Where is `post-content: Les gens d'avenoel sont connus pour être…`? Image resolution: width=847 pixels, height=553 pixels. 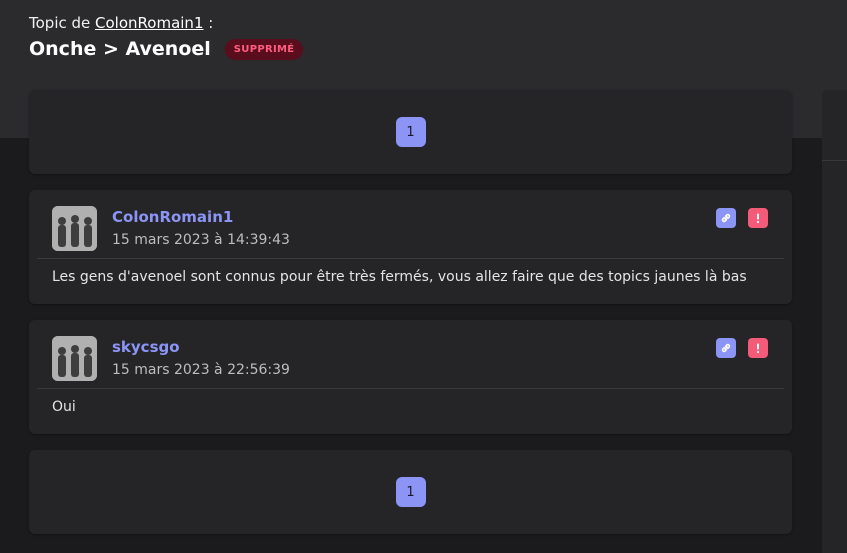 post-content: Les gens d'avenoel sont connus pour être… is located at coordinates (399, 277).